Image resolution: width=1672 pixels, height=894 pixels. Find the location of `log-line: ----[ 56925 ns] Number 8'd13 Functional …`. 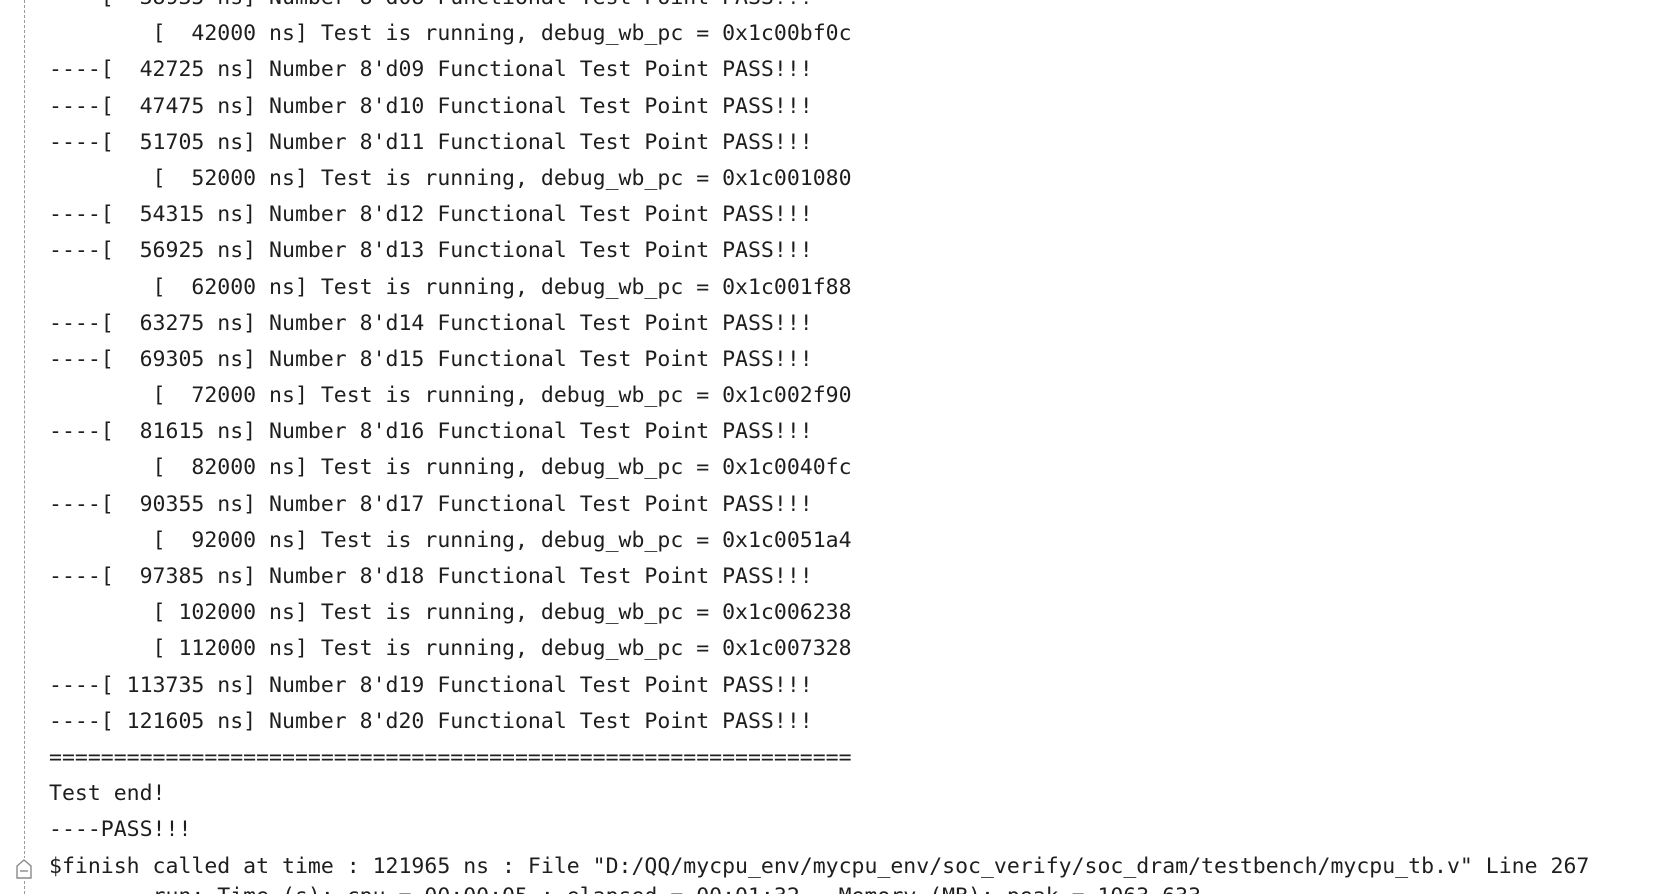

log-line: ----[ 56925 ns] Number 8'd13 Functional … is located at coordinates (431, 251).